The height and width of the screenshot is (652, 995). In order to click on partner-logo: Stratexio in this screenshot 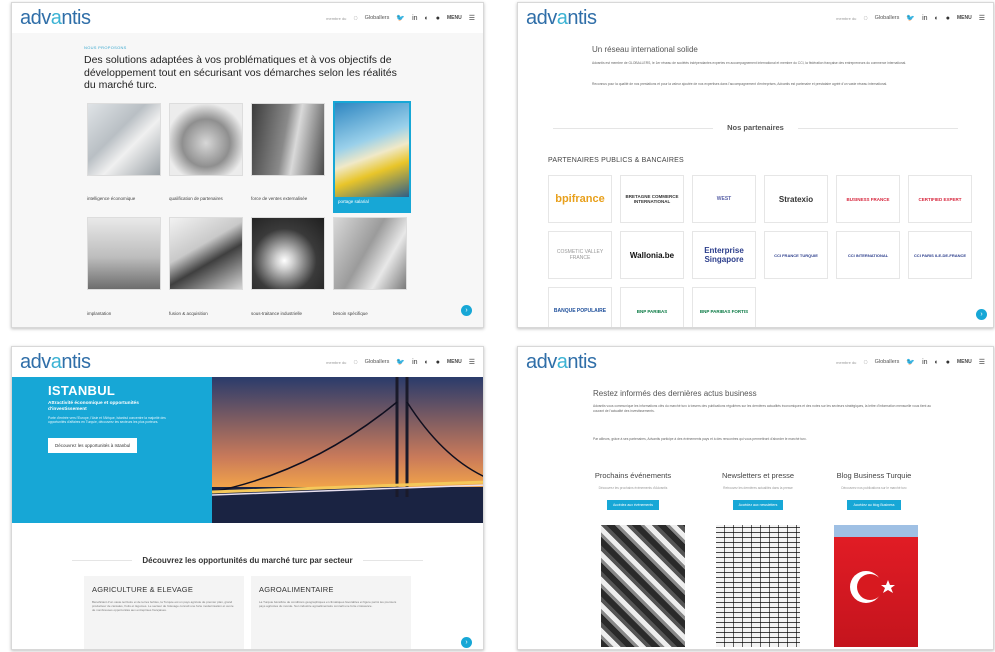, I will do `click(796, 199)`.